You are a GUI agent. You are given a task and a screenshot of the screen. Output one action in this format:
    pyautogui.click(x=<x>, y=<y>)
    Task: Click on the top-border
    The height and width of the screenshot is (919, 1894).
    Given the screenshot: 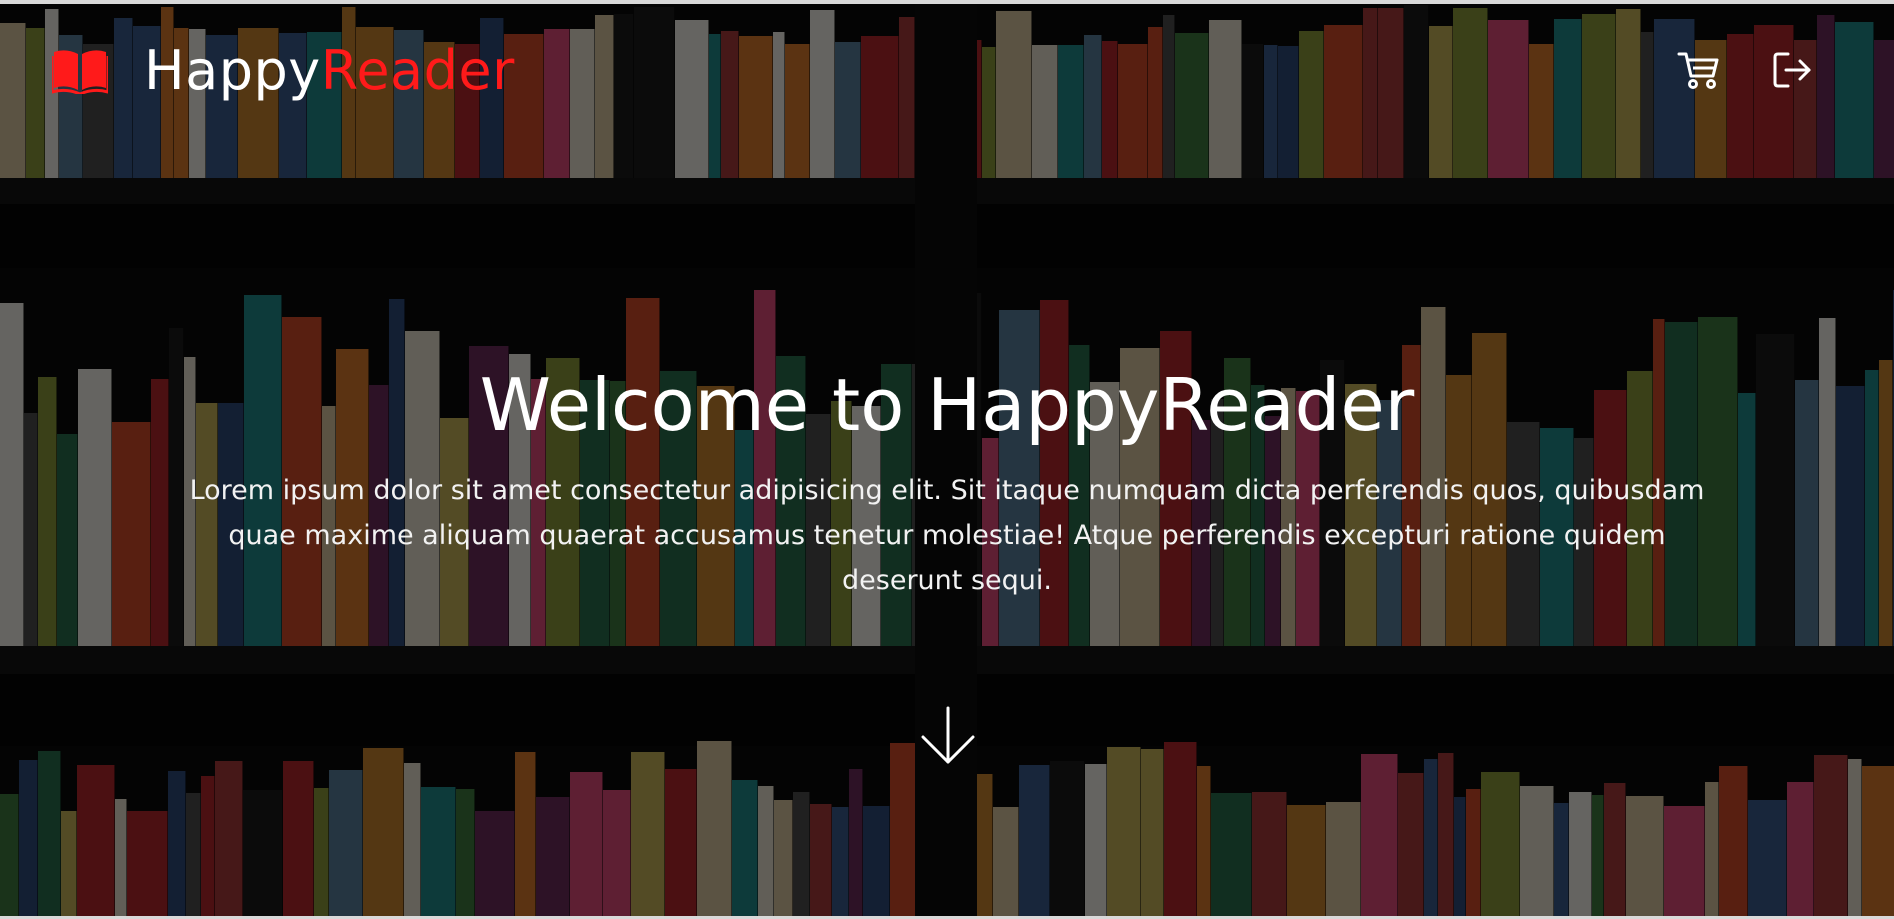 What is the action you would take?
    pyautogui.click(x=947, y=2)
    